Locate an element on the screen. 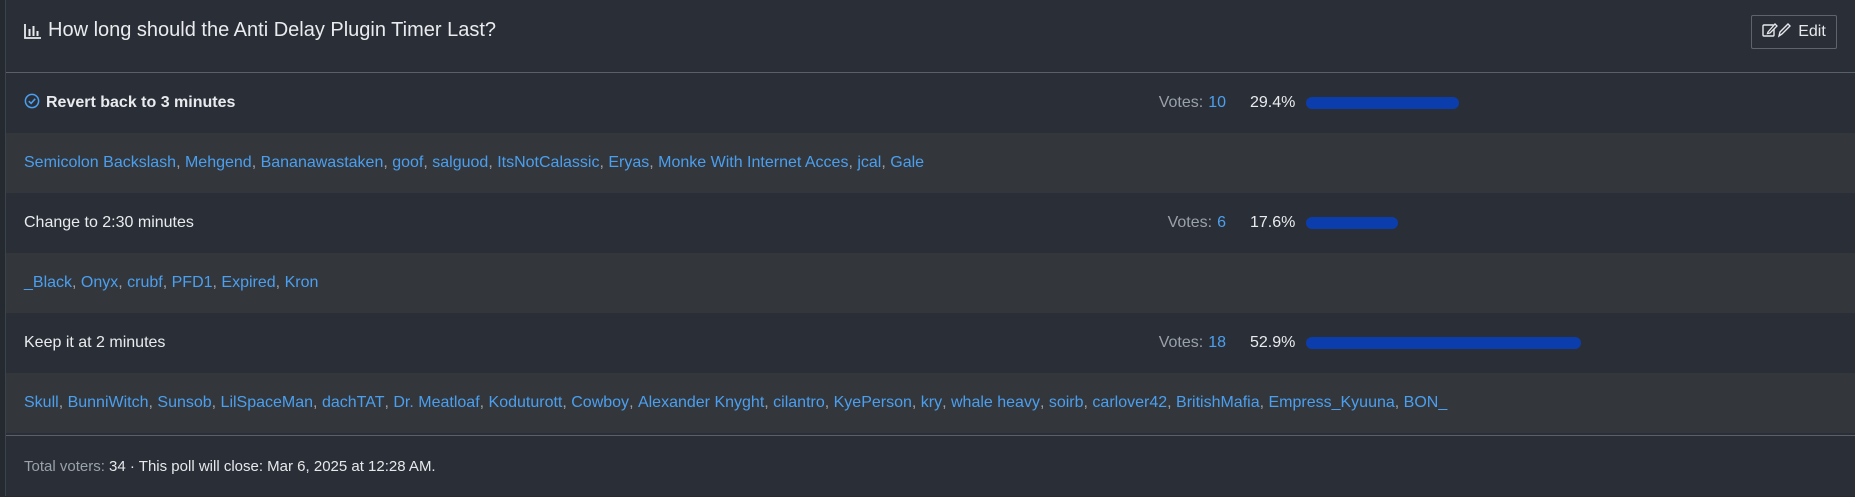 The image size is (1855, 497). voter-link: Eryas is located at coordinates (628, 163).